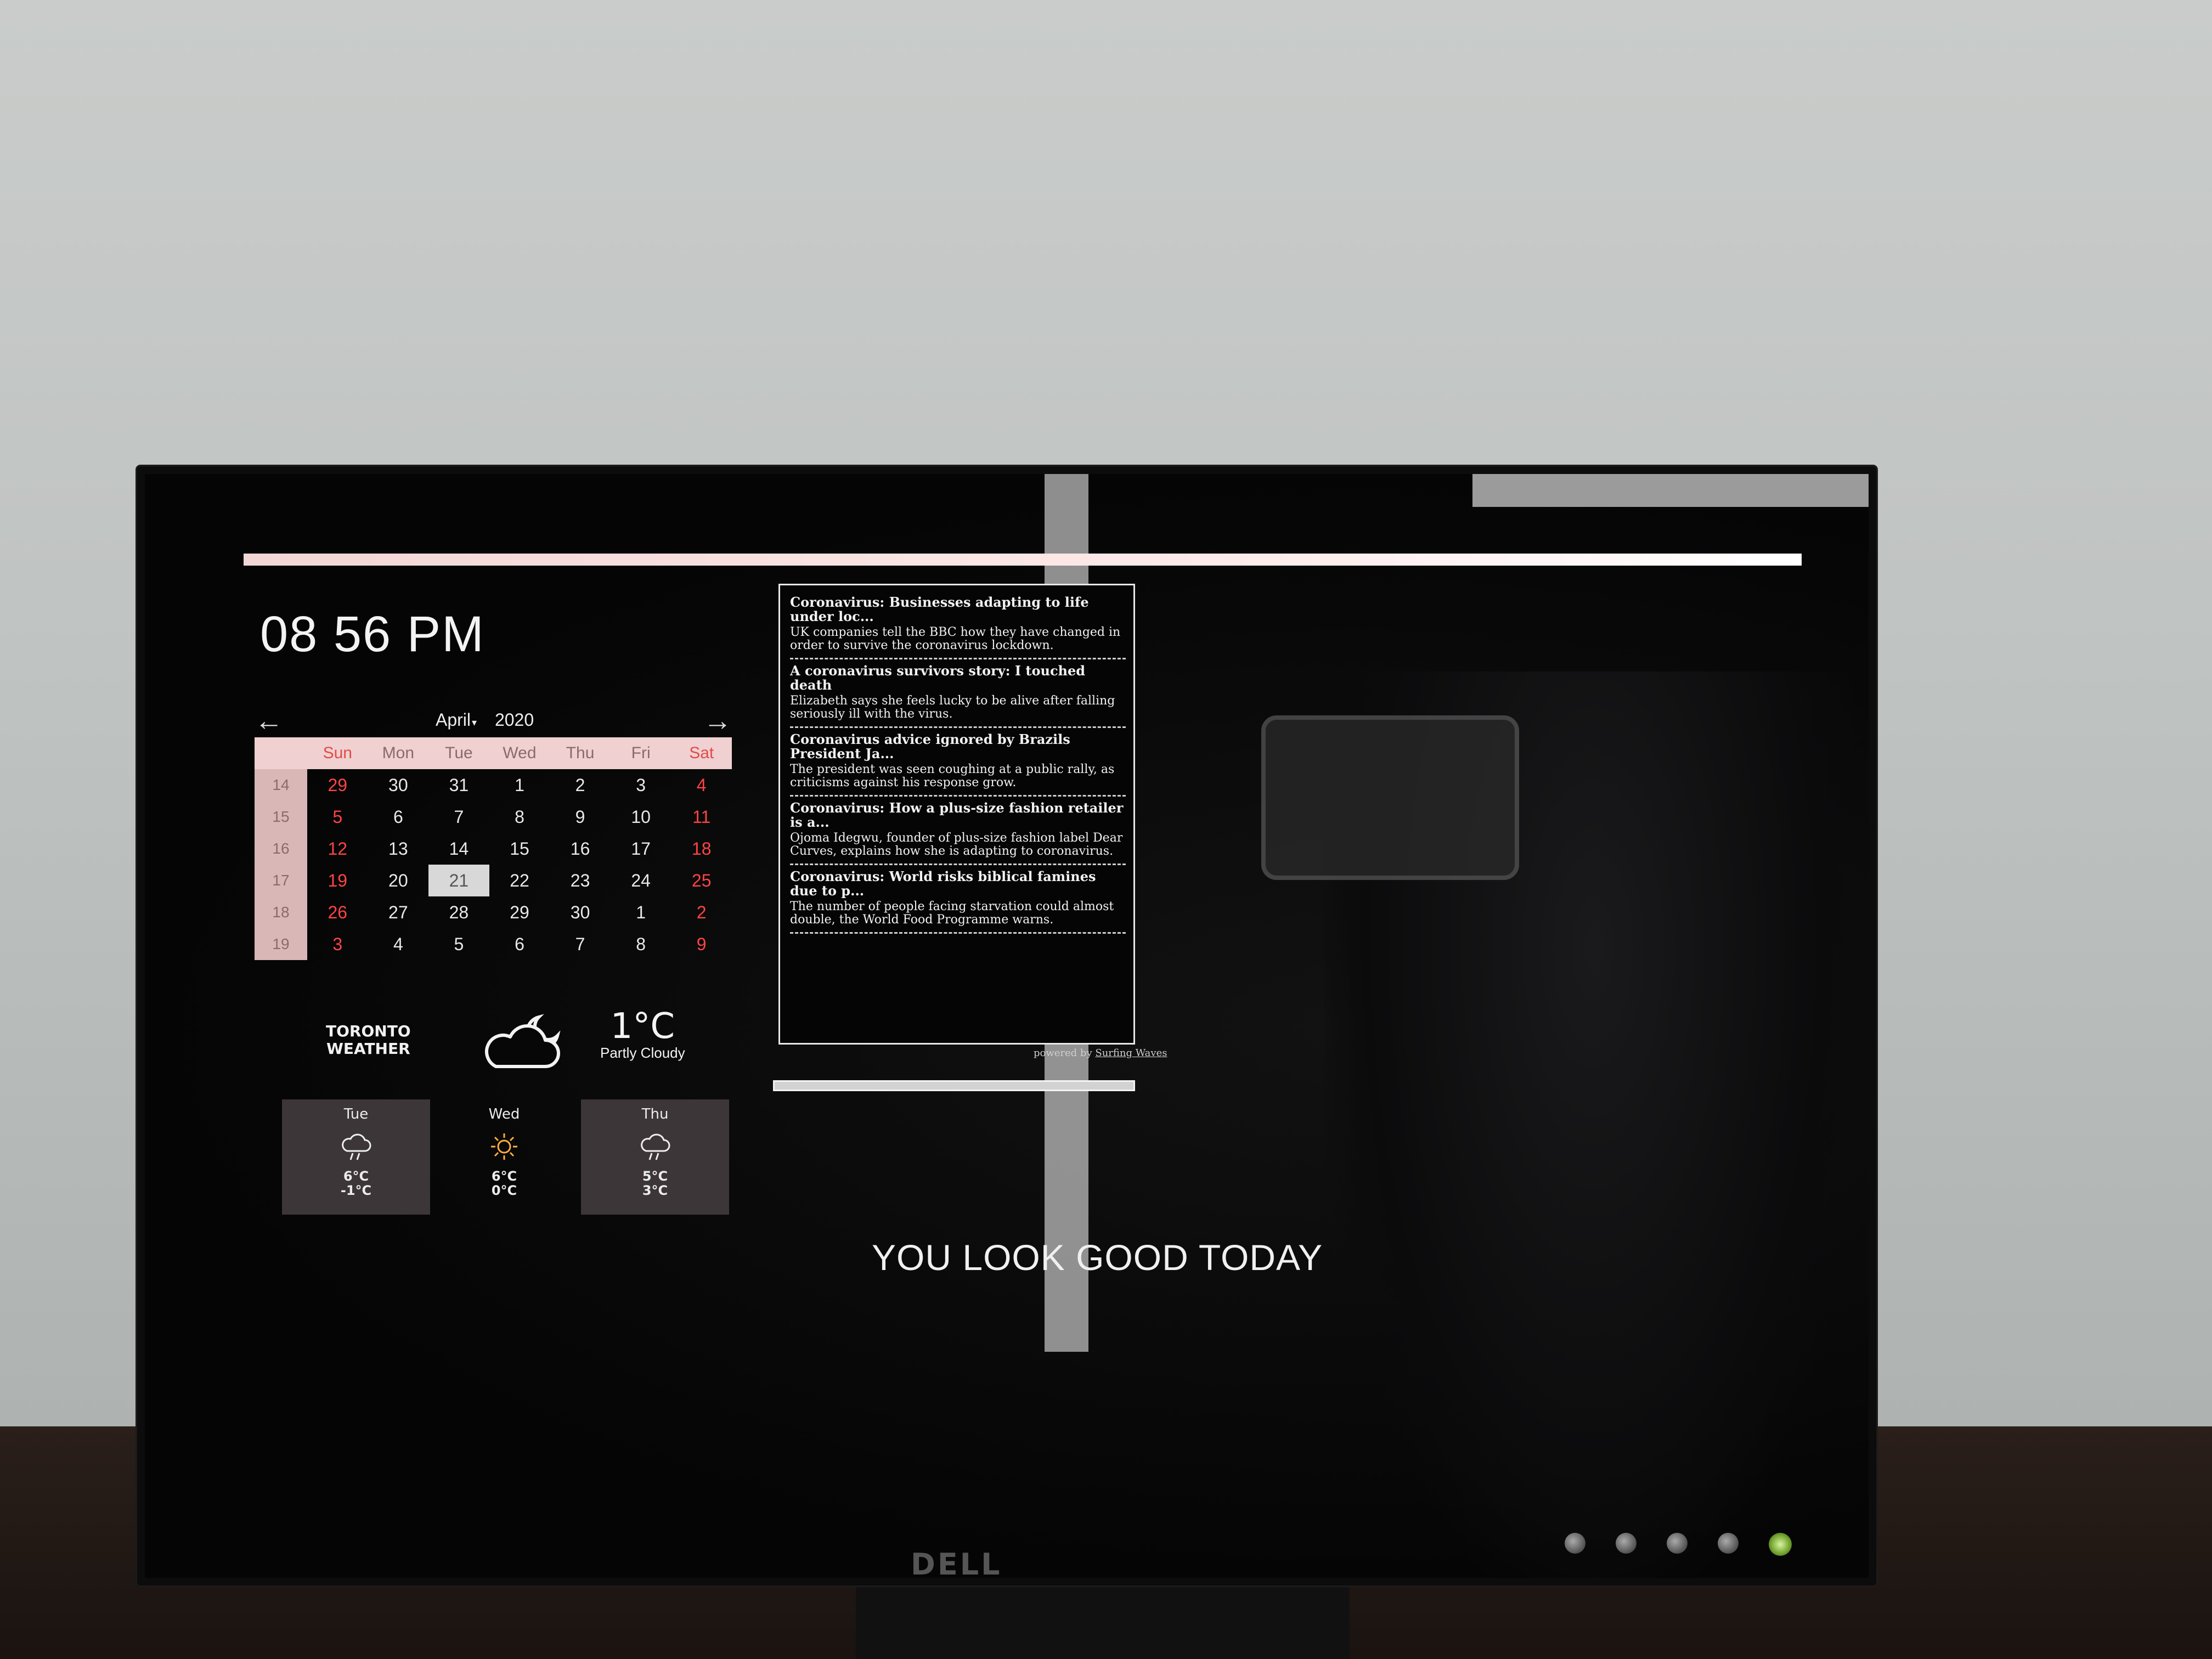 The height and width of the screenshot is (1659, 2212). Describe the element at coordinates (954, 1085) in the screenshot. I see `news-scrollbar` at that location.